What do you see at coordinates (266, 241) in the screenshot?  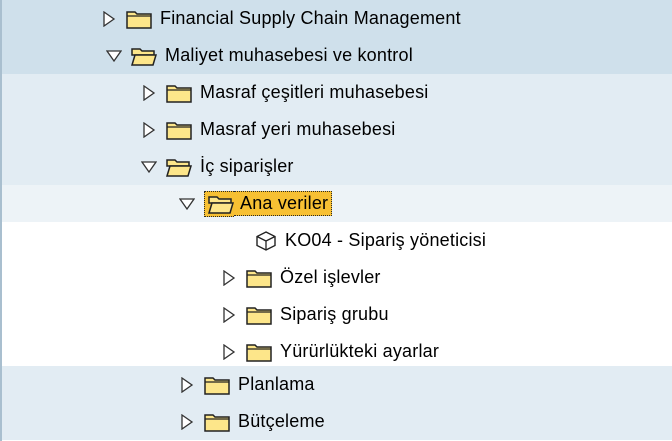 I see `cube-icon` at bounding box center [266, 241].